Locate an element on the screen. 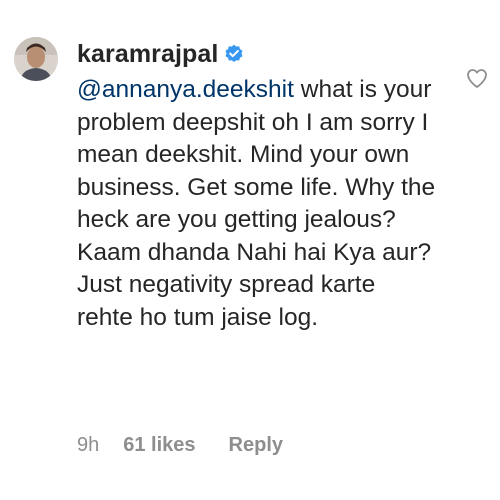 Image resolution: width=500 pixels, height=500 pixels. avatar is located at coordinates (36, 59).